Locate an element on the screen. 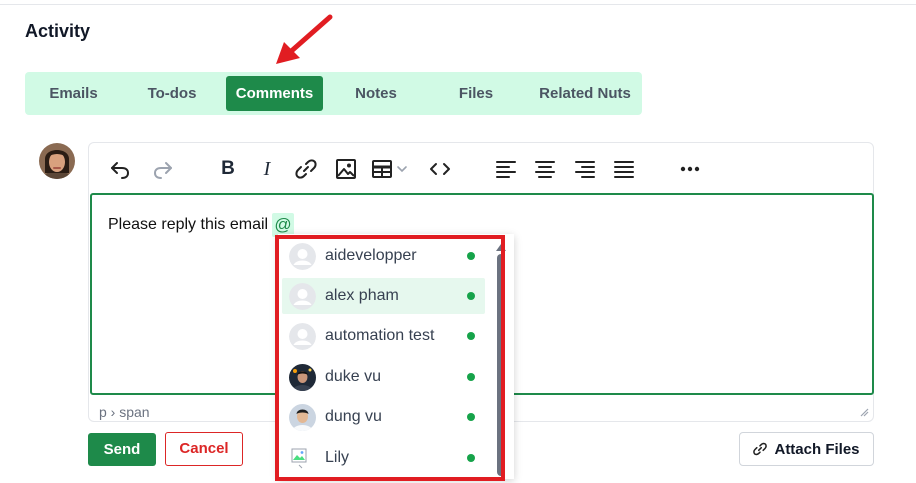 The height and width of the screenshot is (483, 916). align-right-icon is located at coordinates (585, 169).